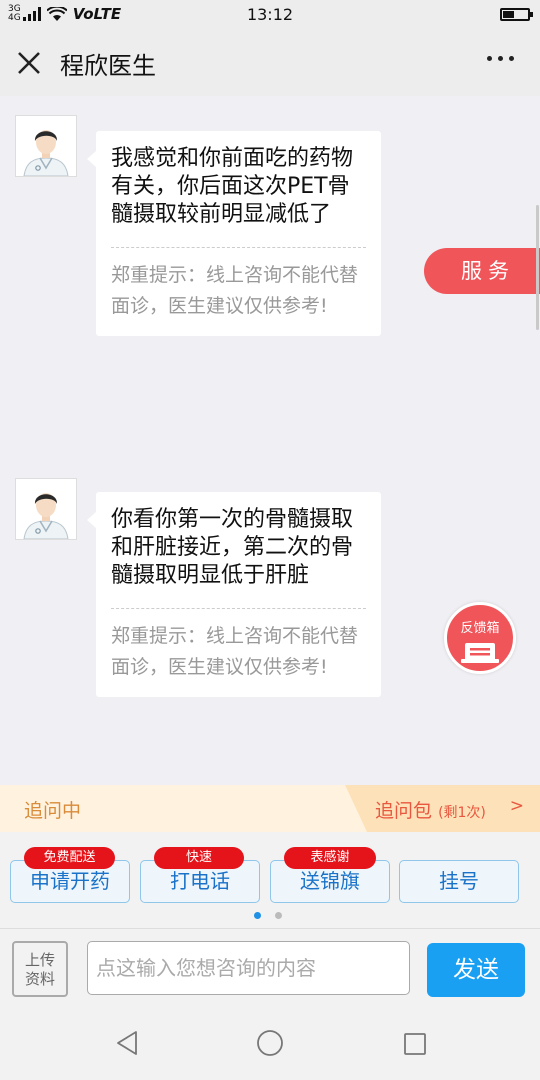 The height and width of the screenshot is (1080, 540). Describe the element at coordinates (270, 808) in the screenshot. I see `follow-up-bar: 追问中 追问包 (剩1次) >` at that location.